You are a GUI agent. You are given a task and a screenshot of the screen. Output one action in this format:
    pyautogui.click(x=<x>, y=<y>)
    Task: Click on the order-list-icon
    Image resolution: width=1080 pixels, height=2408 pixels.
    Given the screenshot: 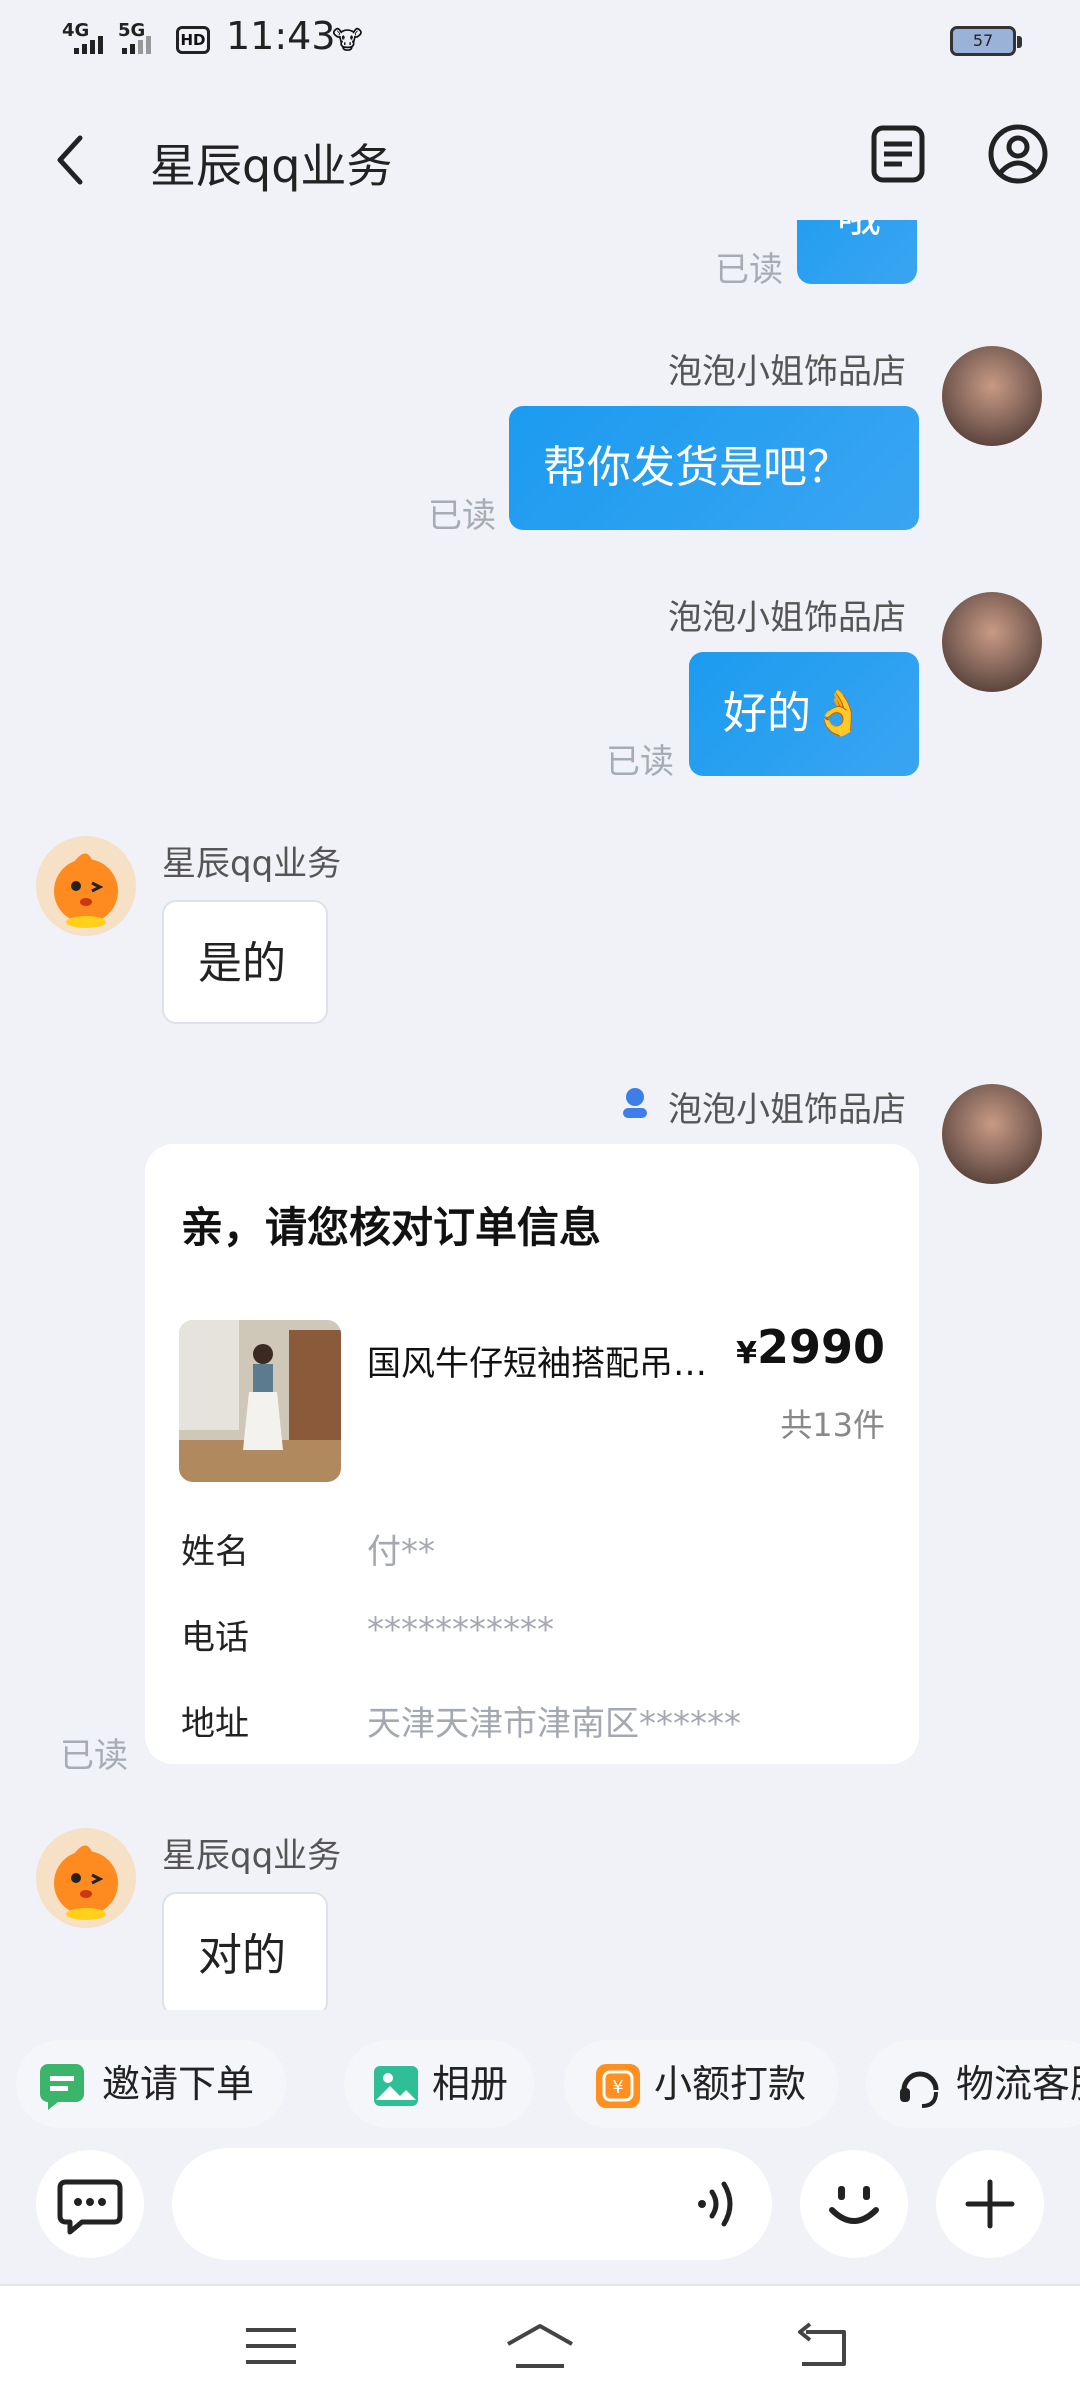 What is the action you would take?
    pyautogui.click(x=898, y=154)
    